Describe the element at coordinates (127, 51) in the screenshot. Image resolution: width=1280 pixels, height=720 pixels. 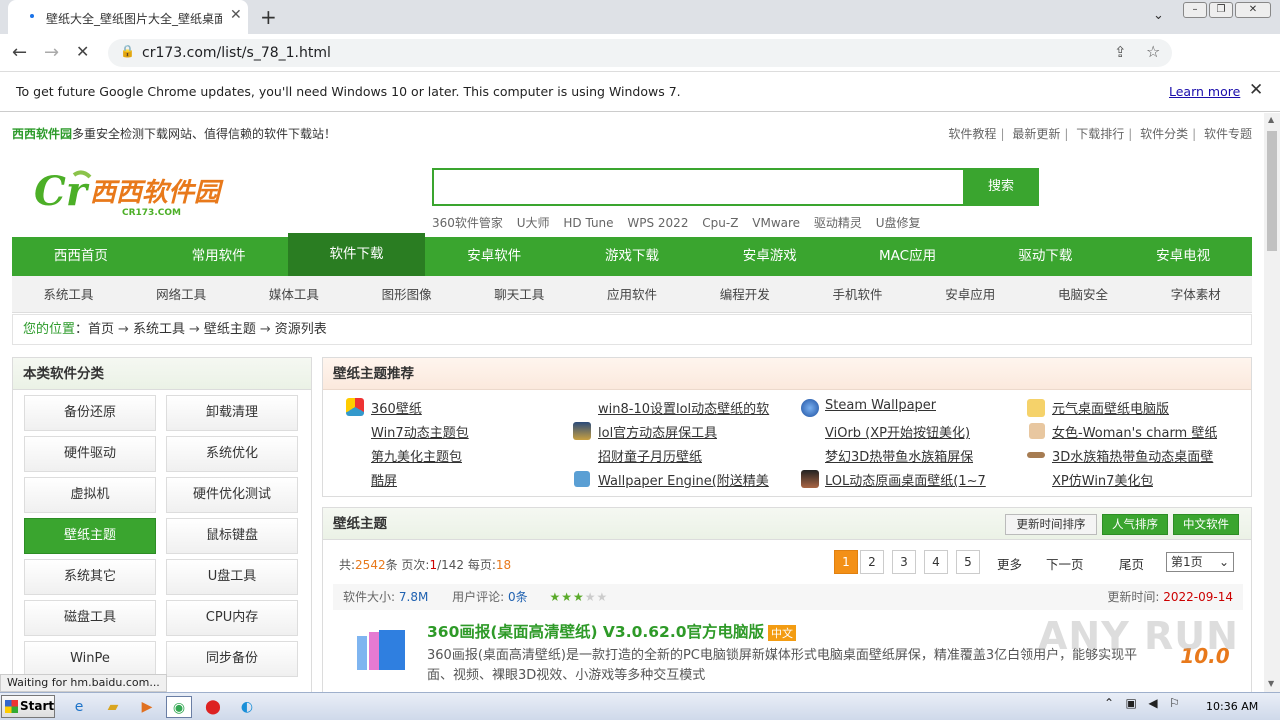
I see `lock-icon: 🔒` at that location.